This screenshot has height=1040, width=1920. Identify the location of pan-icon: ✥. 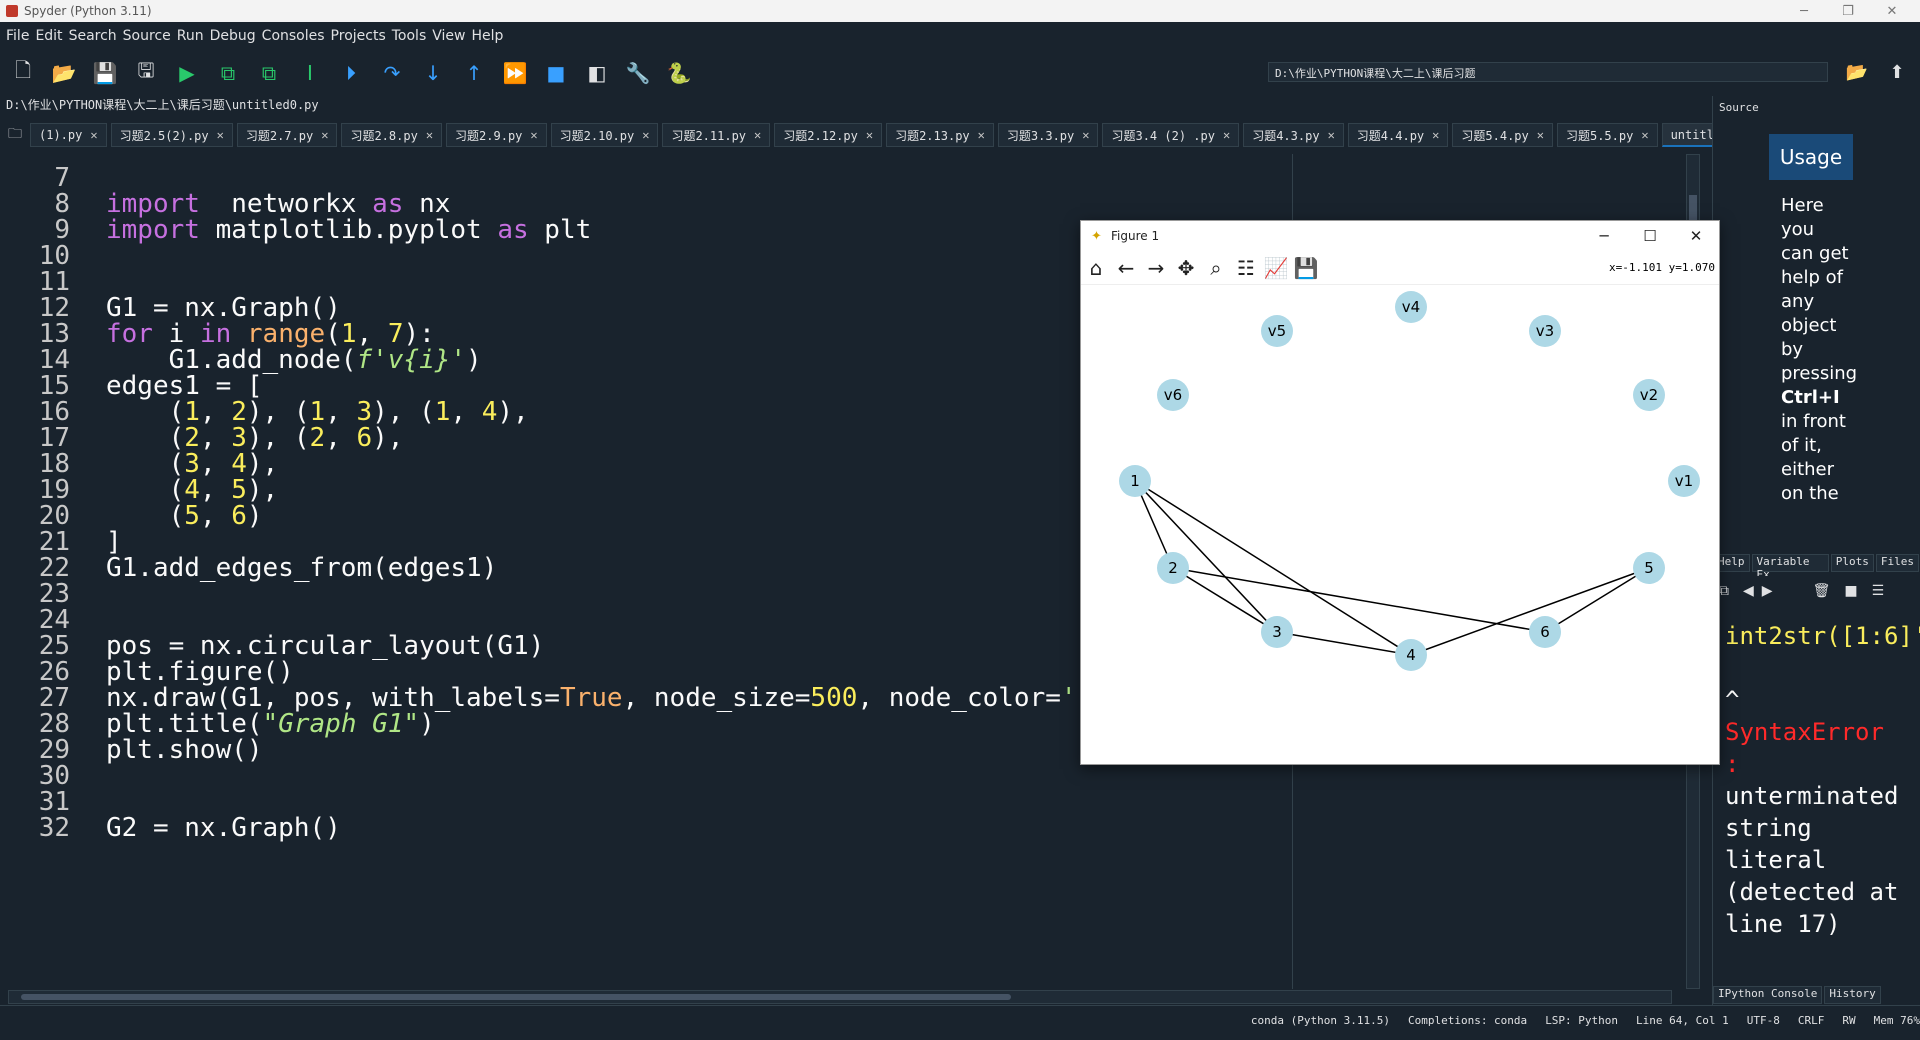
(1186, 268).